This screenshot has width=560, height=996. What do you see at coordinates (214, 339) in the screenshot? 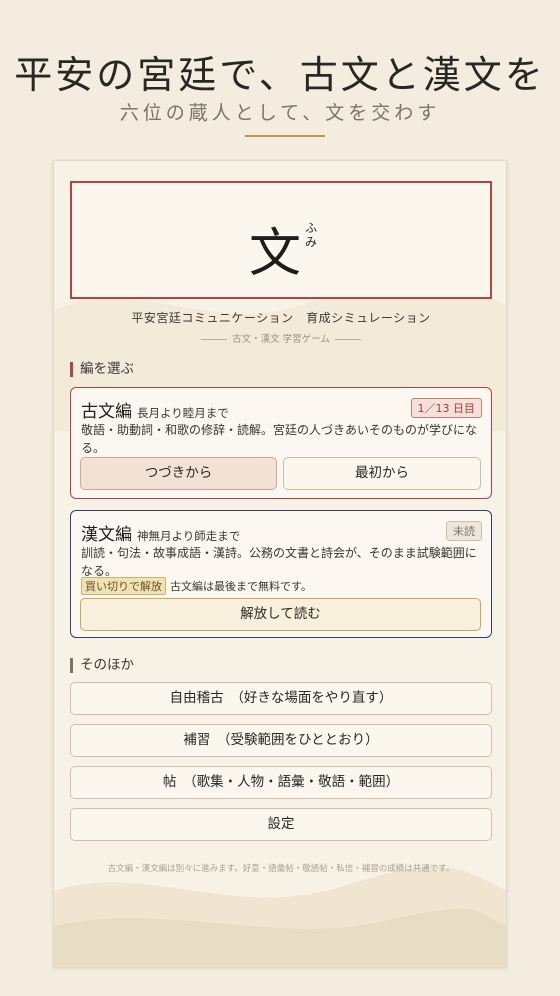
I see `tagline-rule-left` at bounding box center [214, 339].